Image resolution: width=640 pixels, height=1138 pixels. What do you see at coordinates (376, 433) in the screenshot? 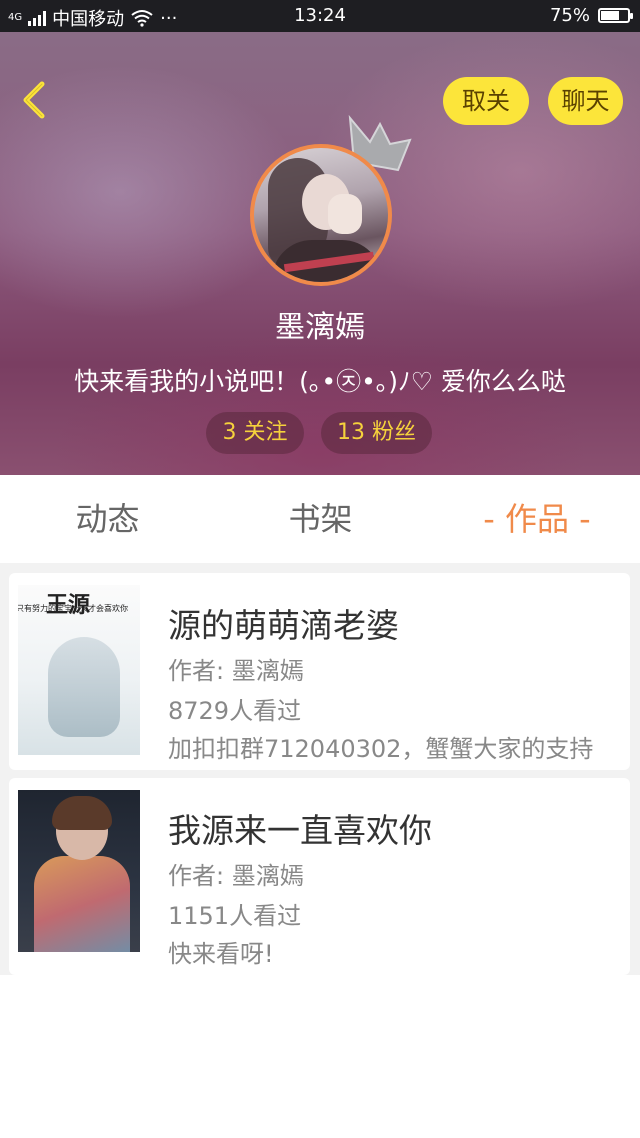
I see `fans-count-button: 13 粉丝` at bounding box center [376, 433].